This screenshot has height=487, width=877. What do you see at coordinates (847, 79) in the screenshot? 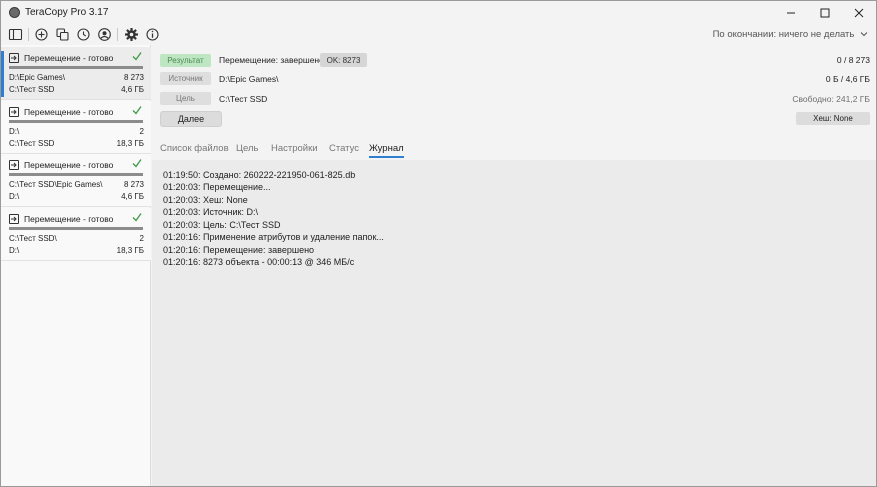
I see `size-progress: 0 Б / 4,6 ГБ` at bounding box center [847, 79].